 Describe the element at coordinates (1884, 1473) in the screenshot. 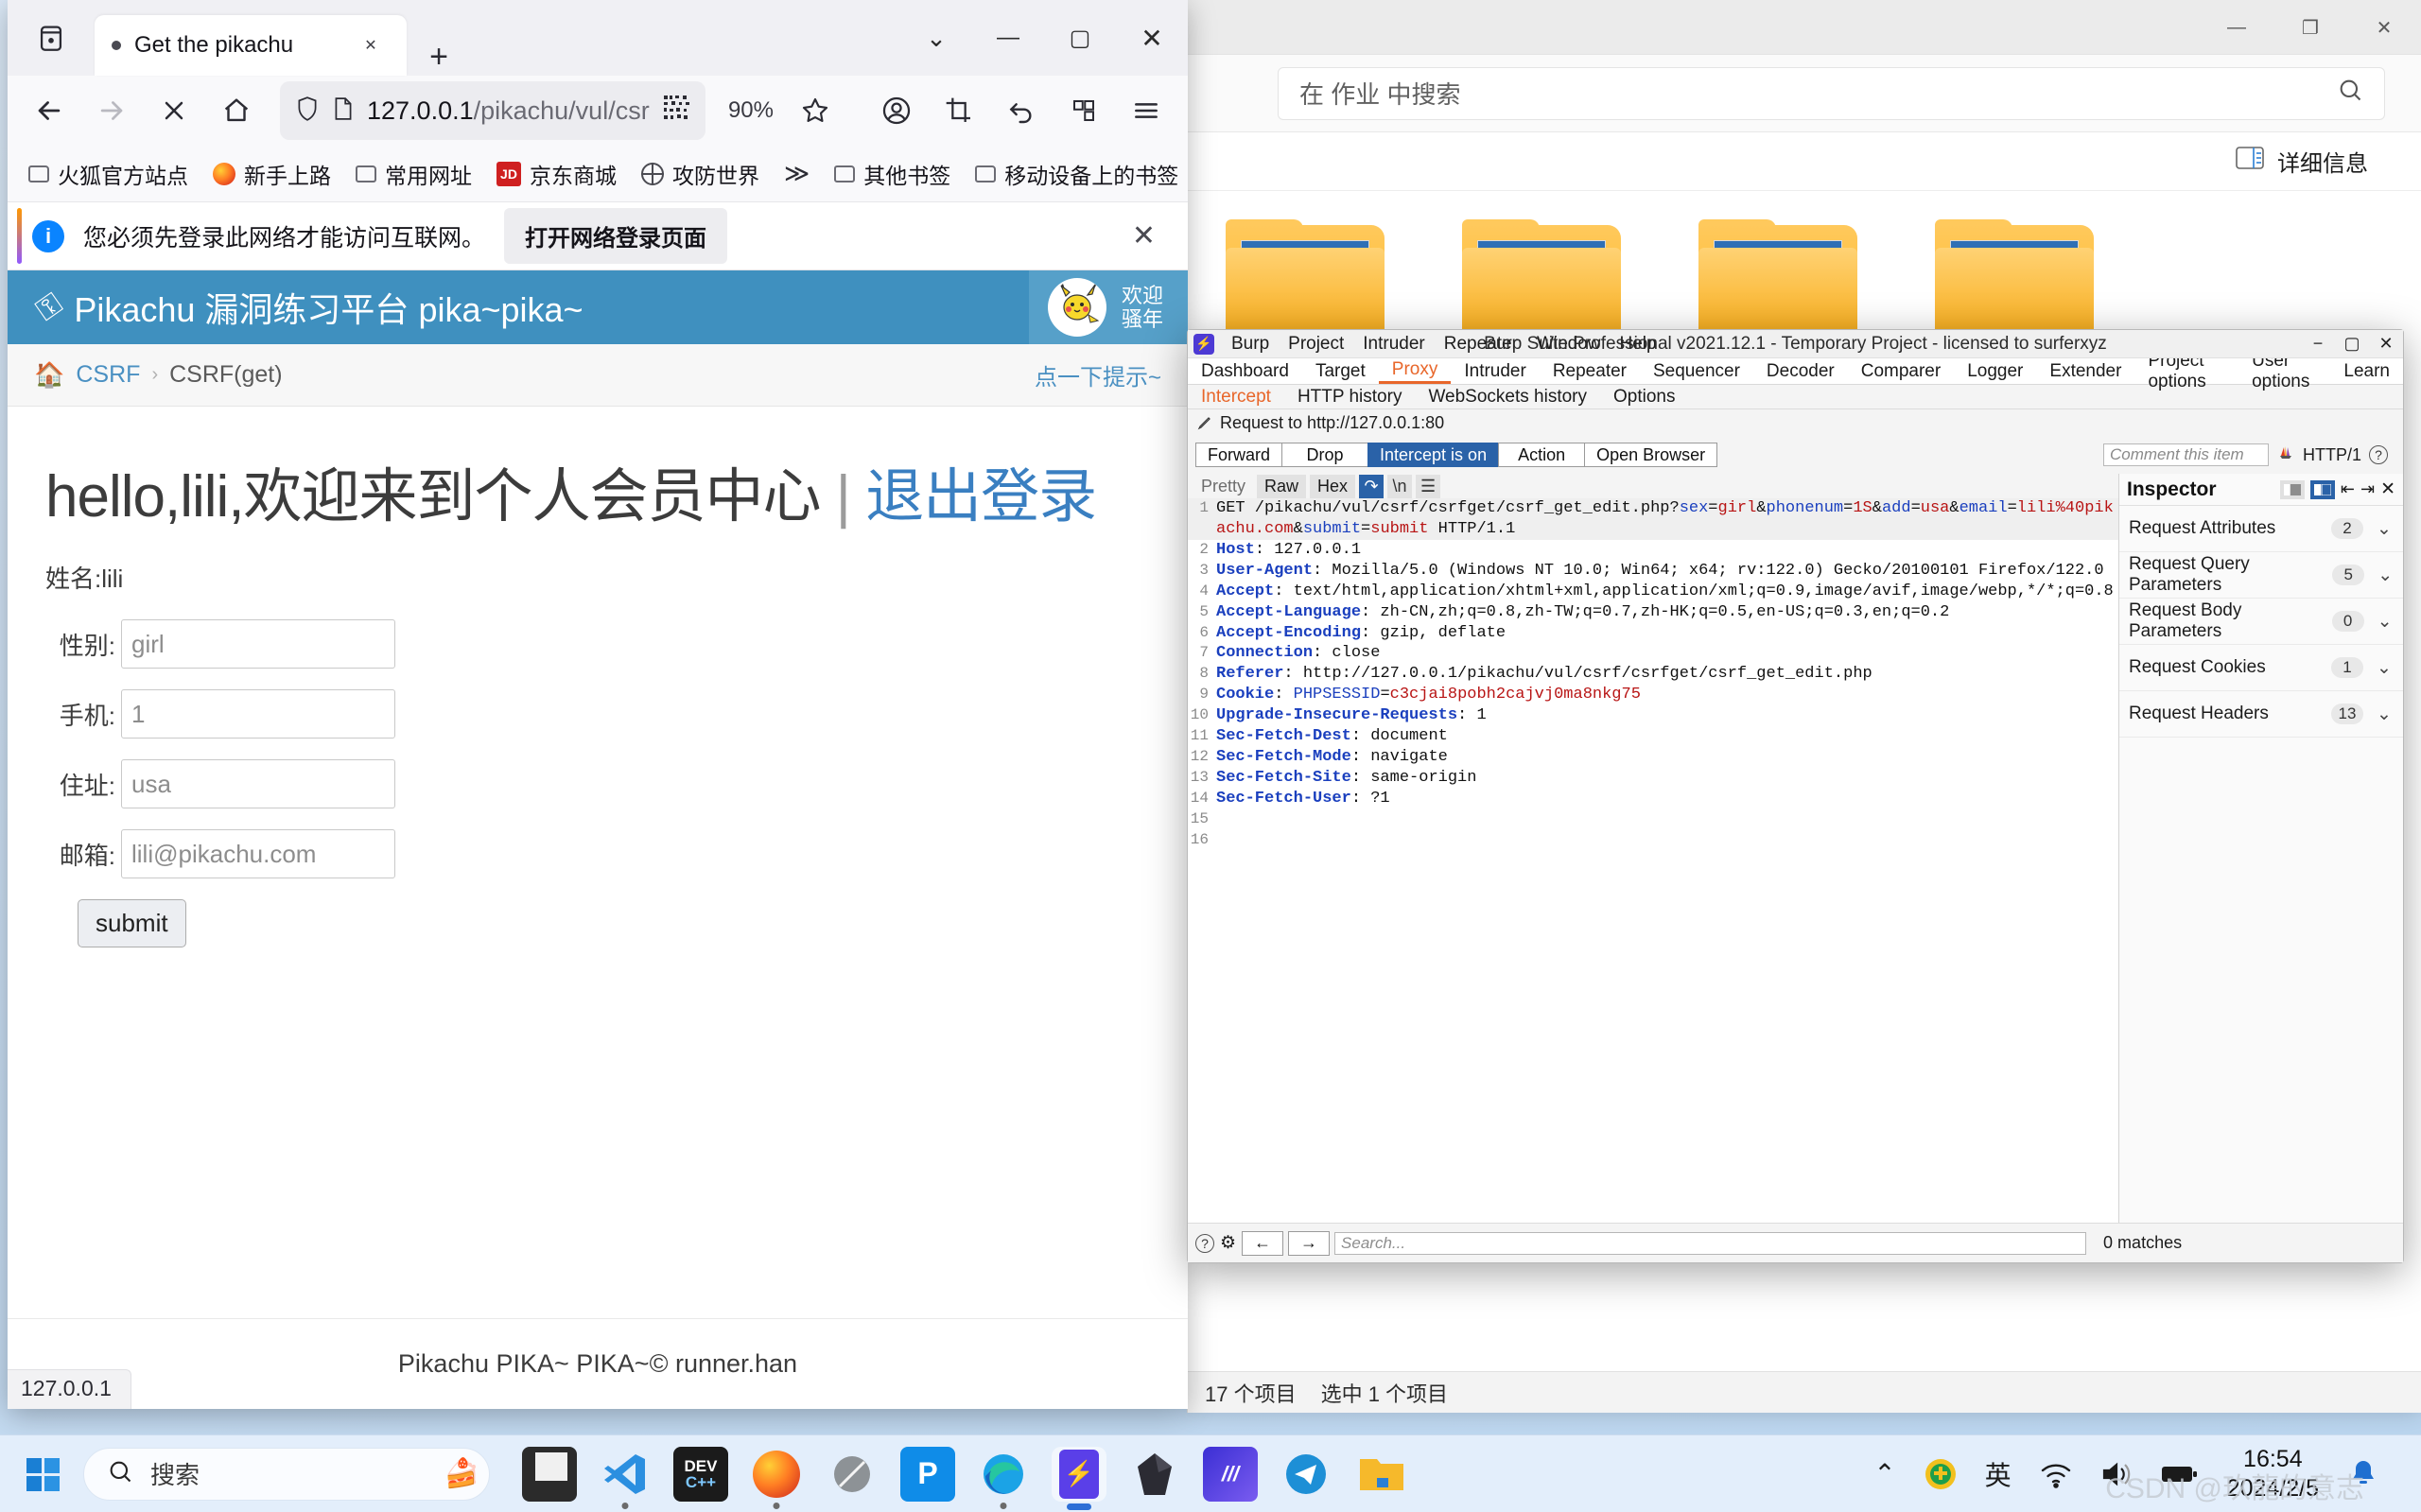

I see `chevron-up-icon: ⌃` at that location.